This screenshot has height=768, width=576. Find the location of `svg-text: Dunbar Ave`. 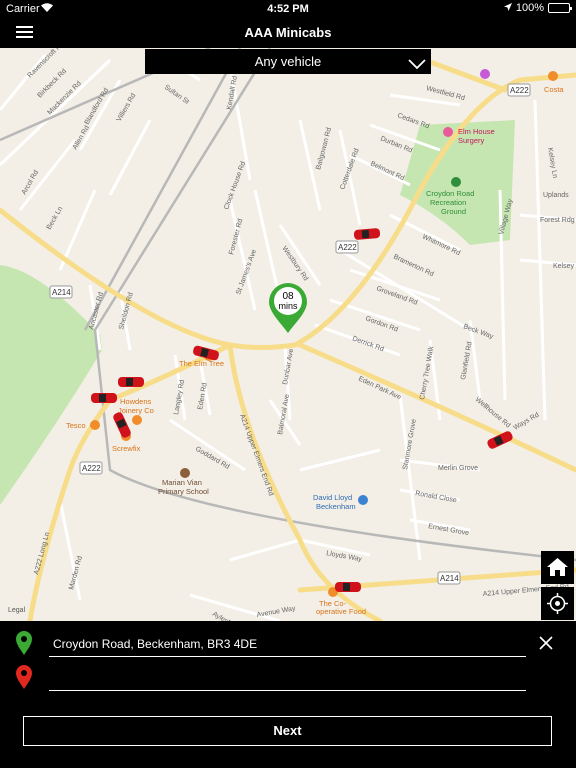

svg-text: Dunbar Ave is located at coordinates (288, 366).